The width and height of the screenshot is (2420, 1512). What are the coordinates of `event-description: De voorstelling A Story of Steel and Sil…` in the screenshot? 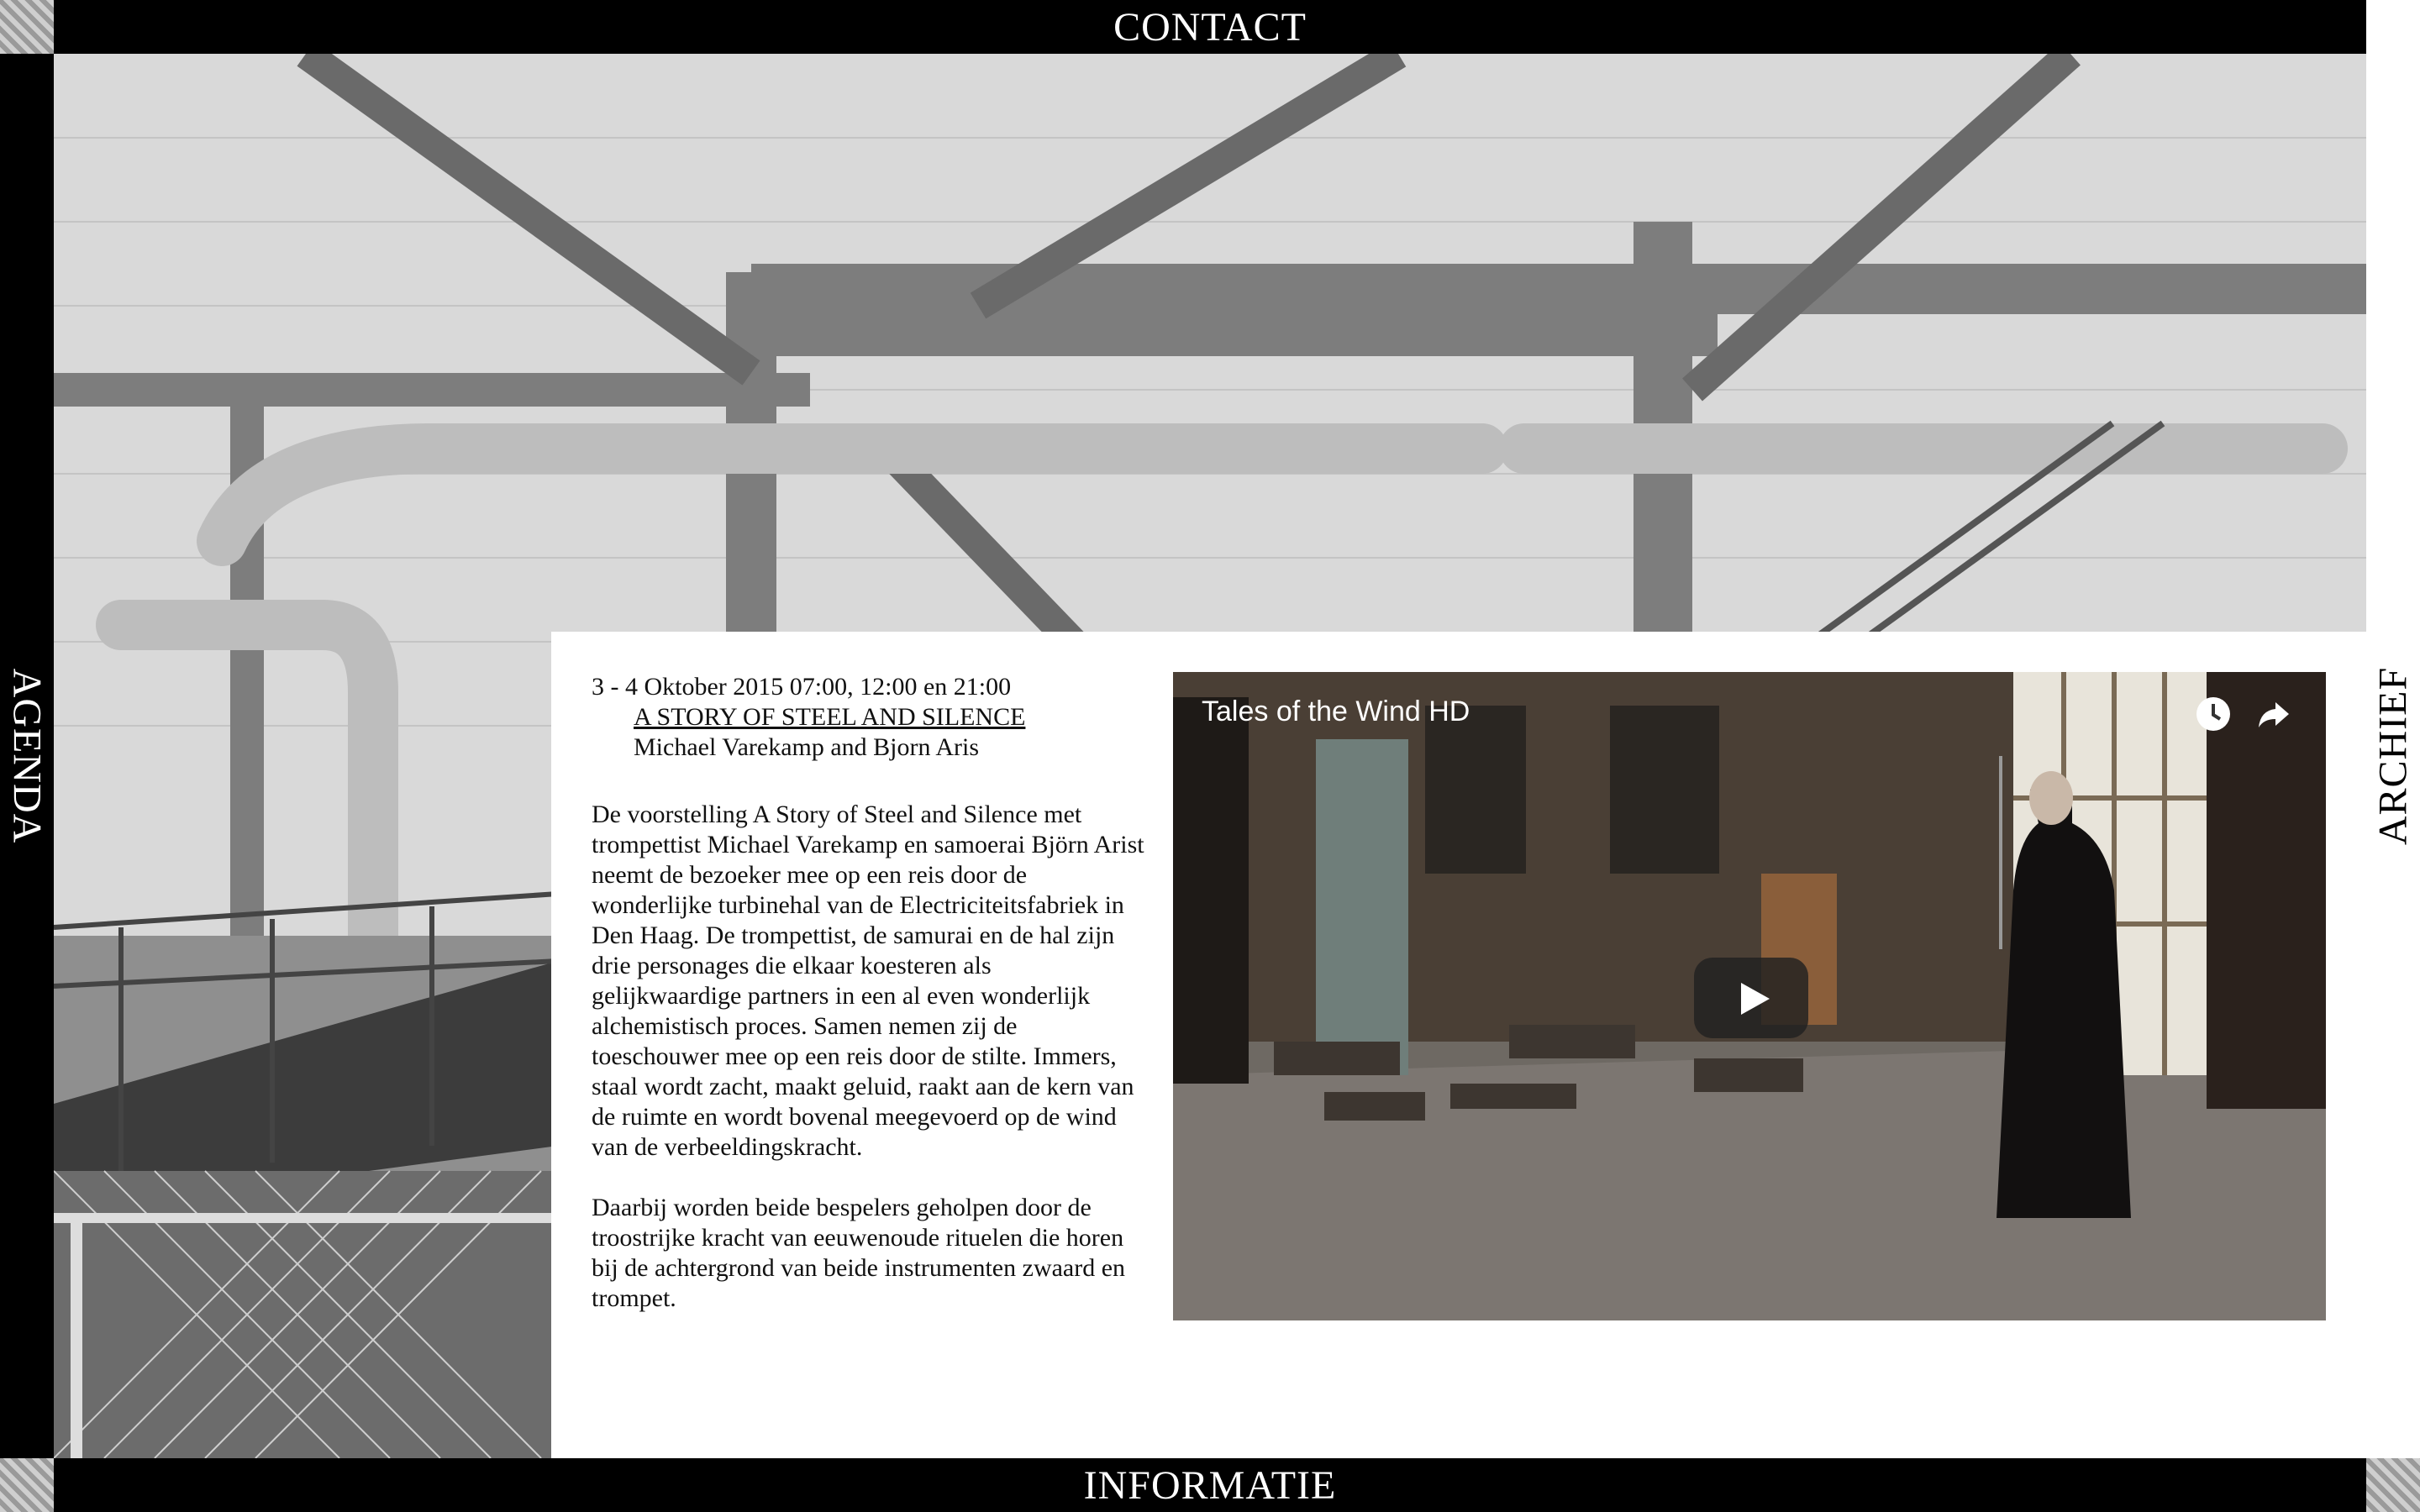 It's located at (868, 981).